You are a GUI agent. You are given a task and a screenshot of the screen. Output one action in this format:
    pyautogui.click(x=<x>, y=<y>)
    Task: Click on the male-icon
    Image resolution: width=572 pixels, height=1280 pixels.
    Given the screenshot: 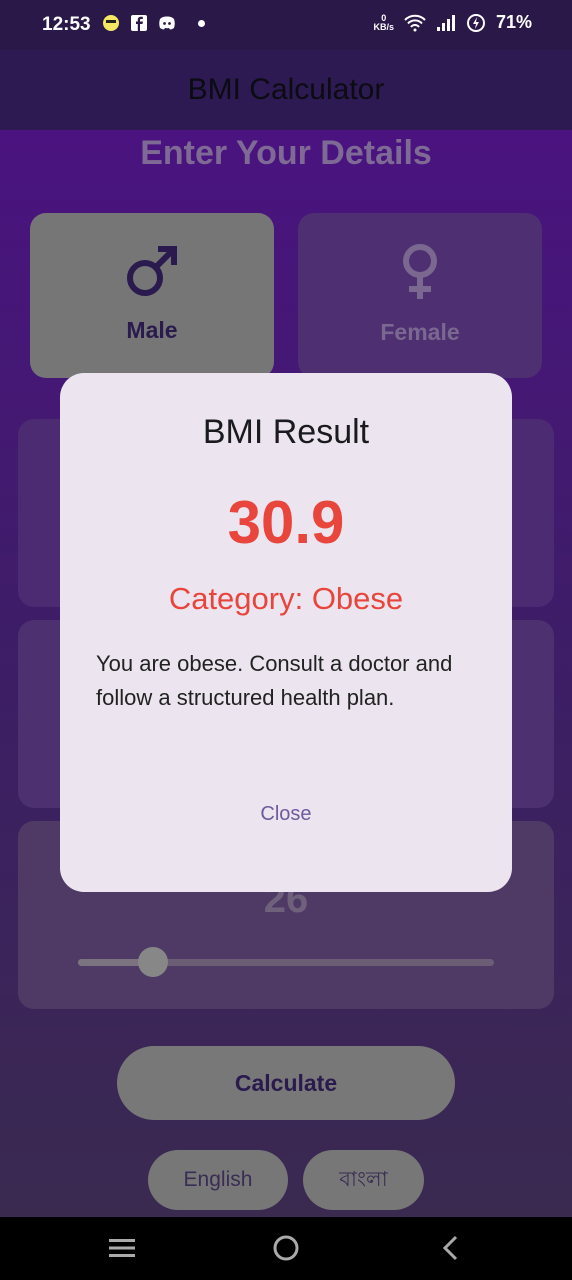 What is the action you would take?
    pyautogui.click(x=152, y=271)
    